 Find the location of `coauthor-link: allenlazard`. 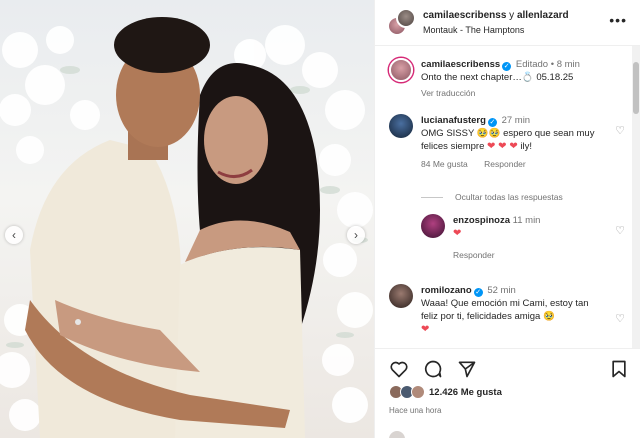

coauthor-link: allenlazard is located at coordinates (543, 15).